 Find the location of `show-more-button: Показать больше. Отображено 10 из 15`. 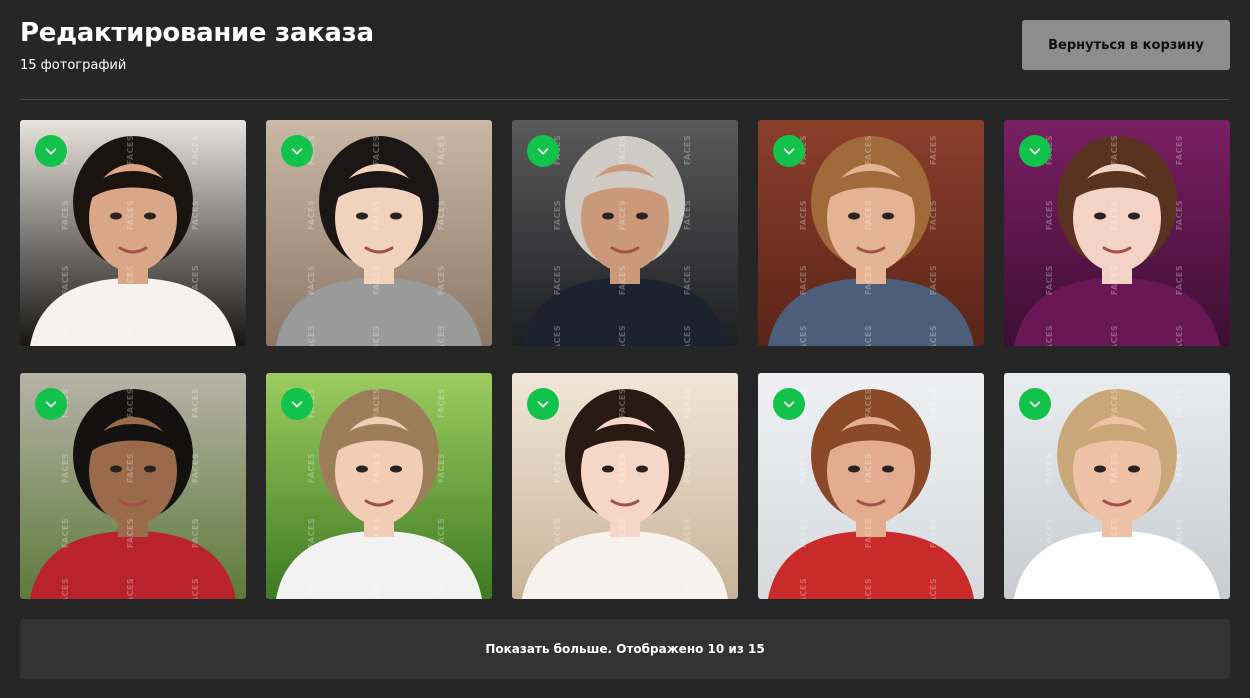

show-more-button: Показать больше. Отображено 10 из 15 is located at coordinates (625, 649).